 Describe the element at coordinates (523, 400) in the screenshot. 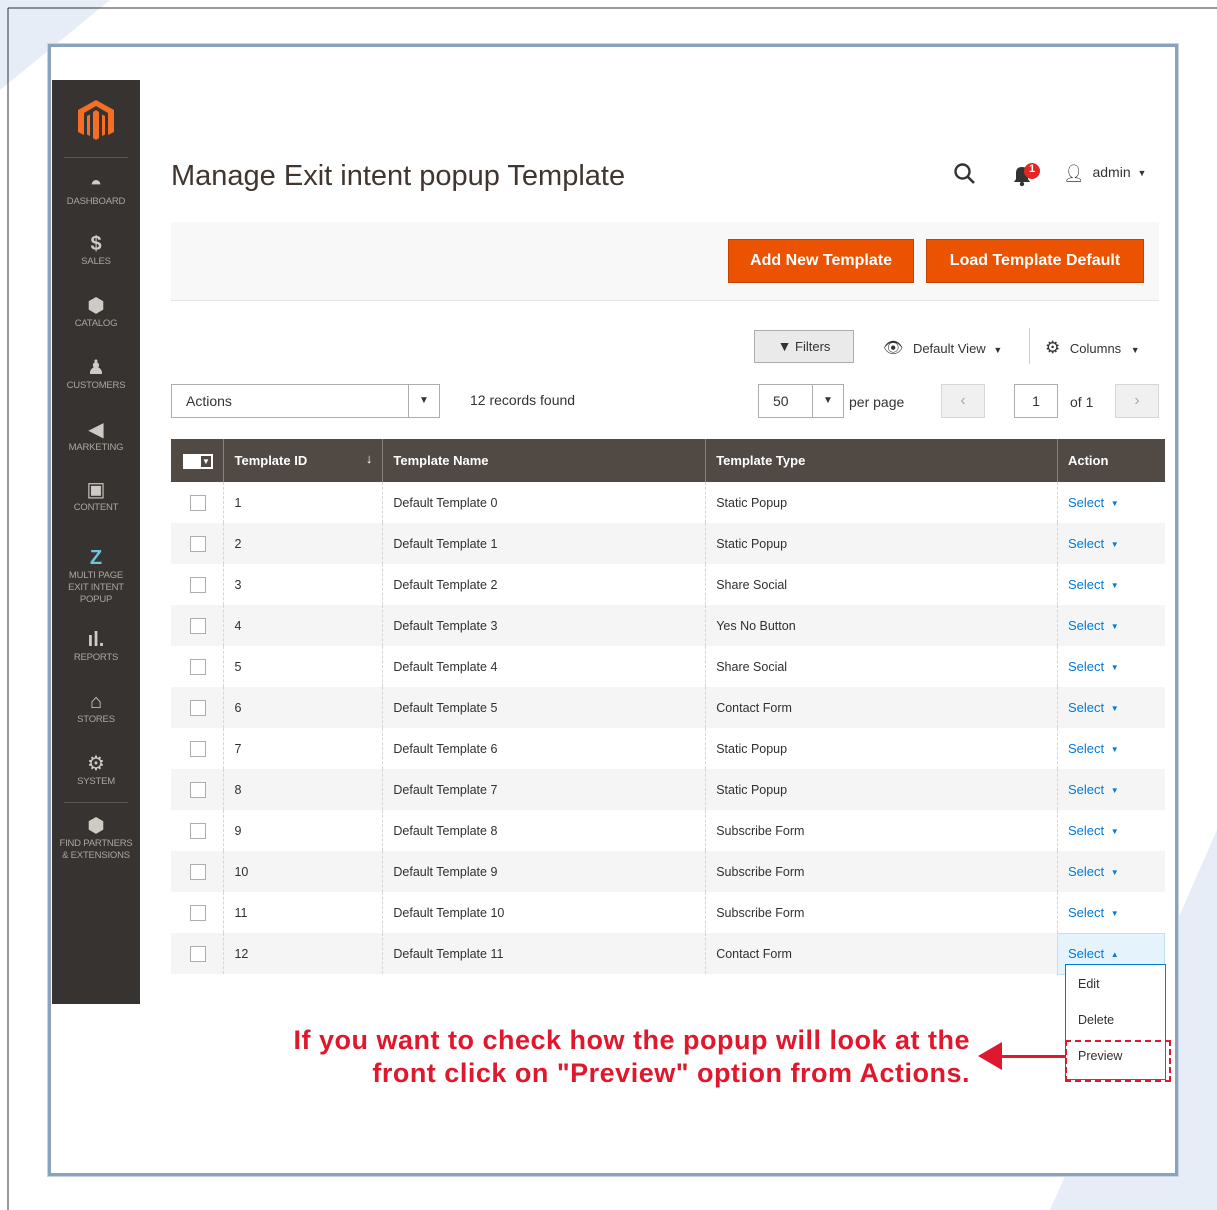

I see `records-found: 12 records found` at that location.